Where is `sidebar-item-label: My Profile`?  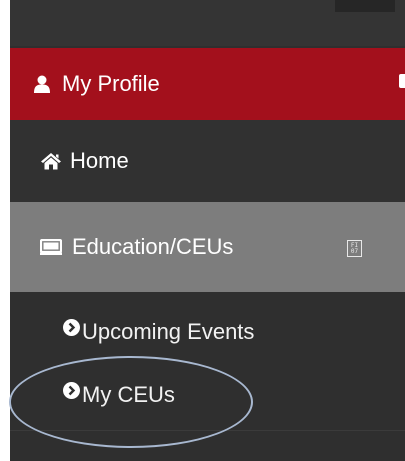
sidebar-item-label: My Profile is located at coordinates (111, 83).